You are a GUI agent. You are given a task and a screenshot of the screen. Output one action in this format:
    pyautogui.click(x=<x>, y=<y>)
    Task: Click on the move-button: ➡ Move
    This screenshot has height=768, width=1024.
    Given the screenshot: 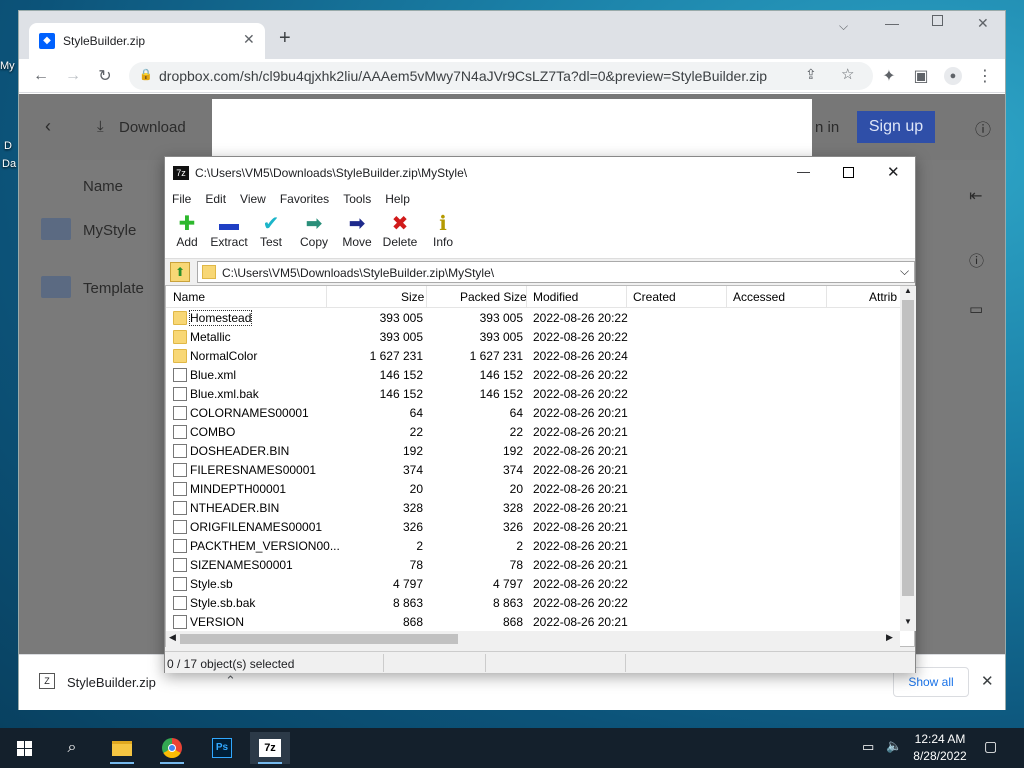 What is the action you would take?
    pyautogui.click(x=357, y=231)
    